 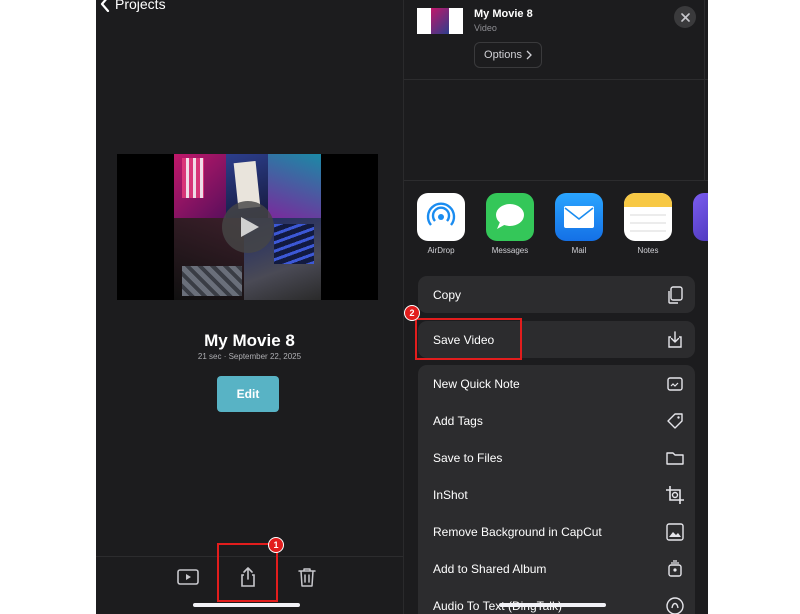 I want to click on action-label: InShot, so click(x=450, y=494).